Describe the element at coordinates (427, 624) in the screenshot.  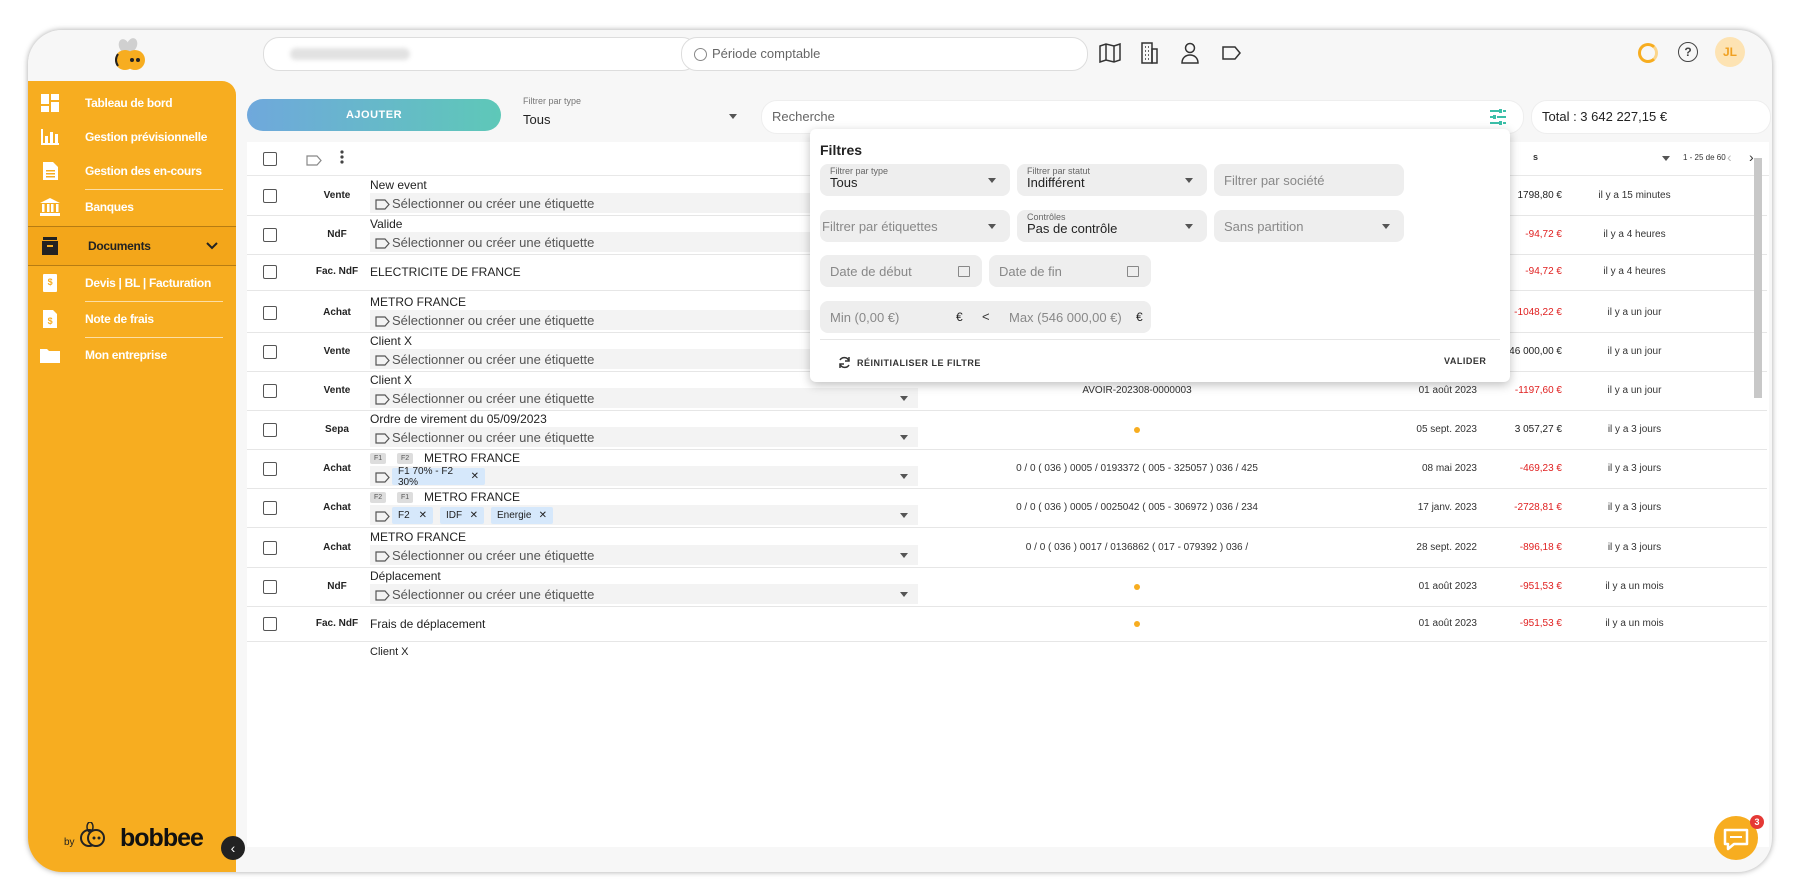
I see `document-title: Frais de déplacement` at that location.